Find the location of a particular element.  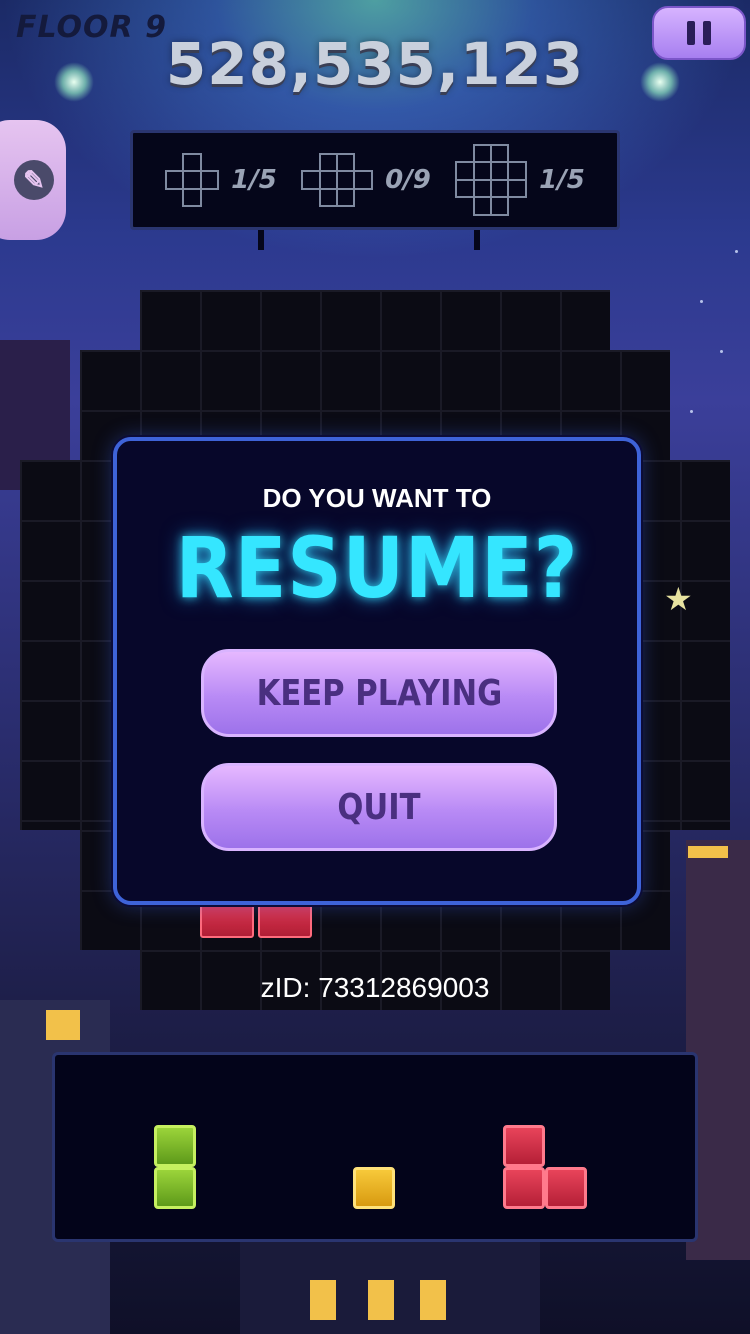

dialog-prompt: DO YOU WANT TO is located at coordinates (377, 498).